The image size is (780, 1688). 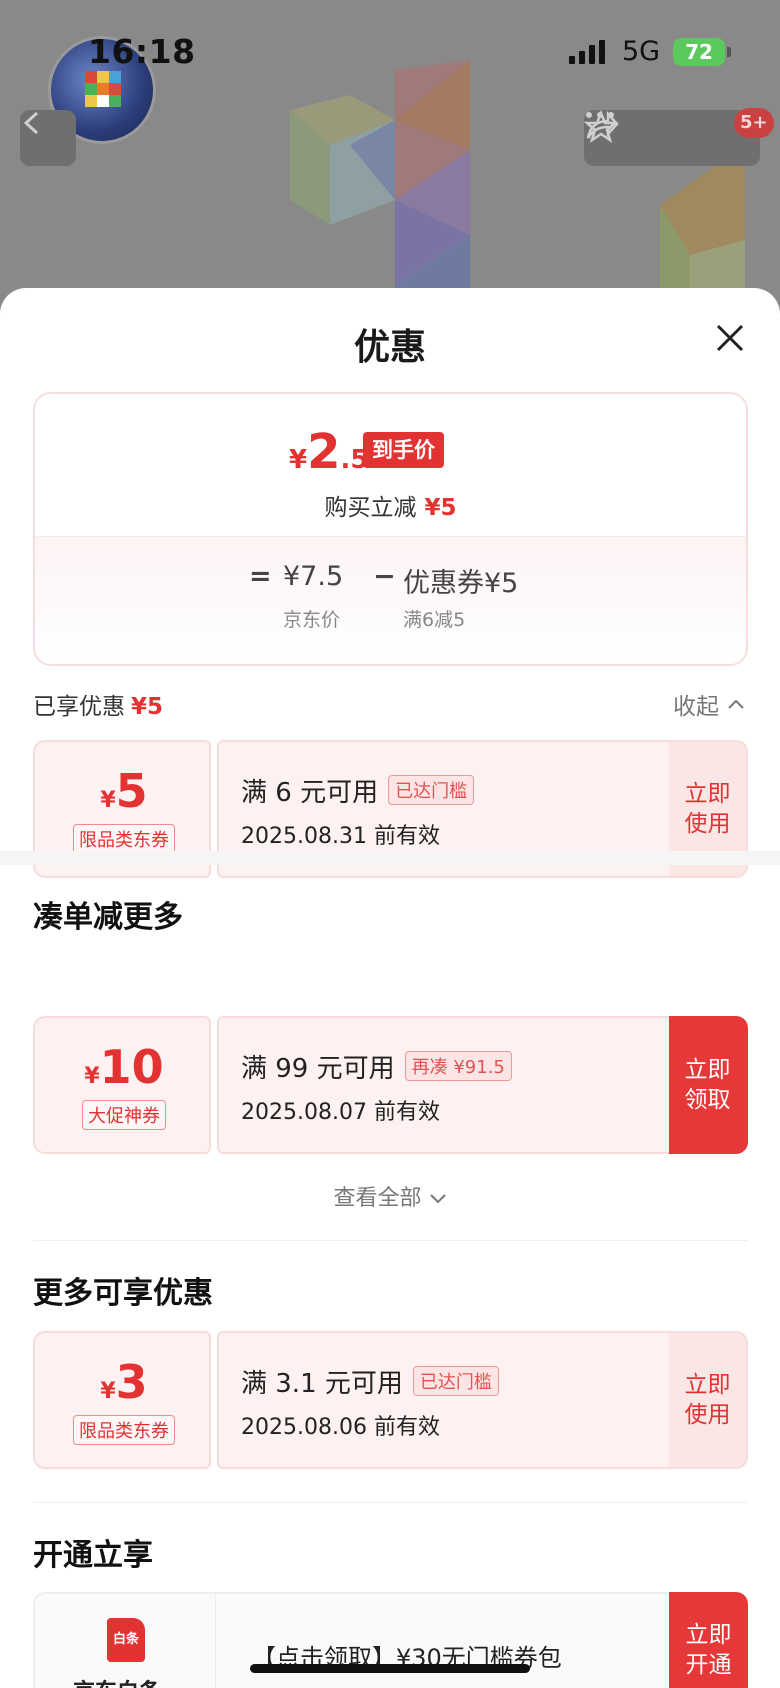 I want to click on jd-price-value: ¥7.5, so click(x=313, y=576).